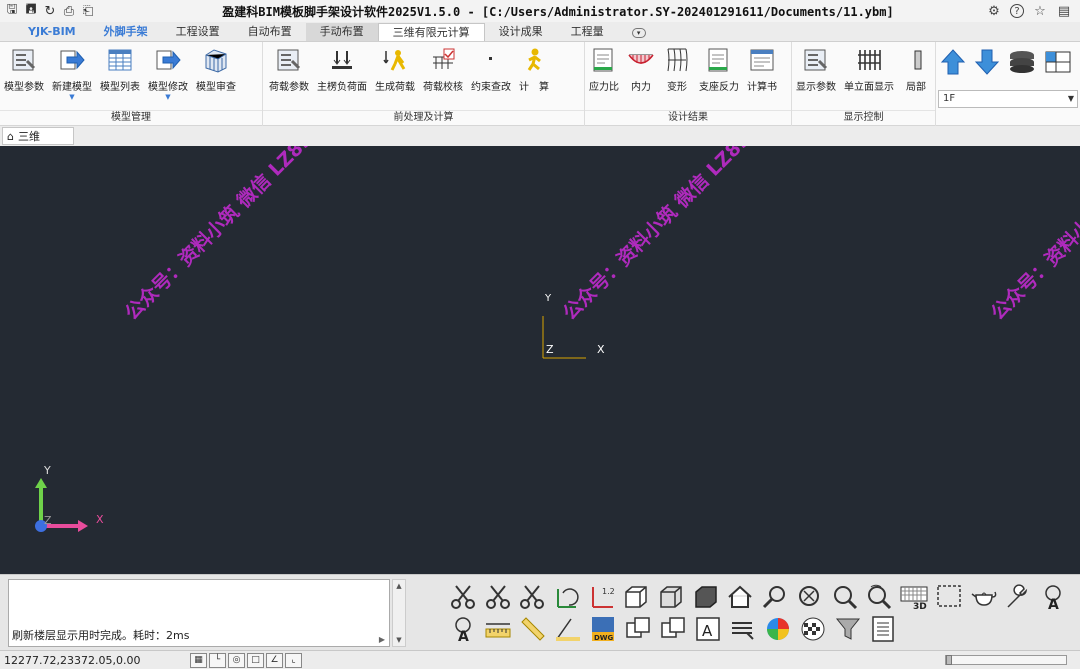 Image resolution: width=1080 pixels, height=669 pixels. I want to click on zoom-prev-icon, so click(879, 597).